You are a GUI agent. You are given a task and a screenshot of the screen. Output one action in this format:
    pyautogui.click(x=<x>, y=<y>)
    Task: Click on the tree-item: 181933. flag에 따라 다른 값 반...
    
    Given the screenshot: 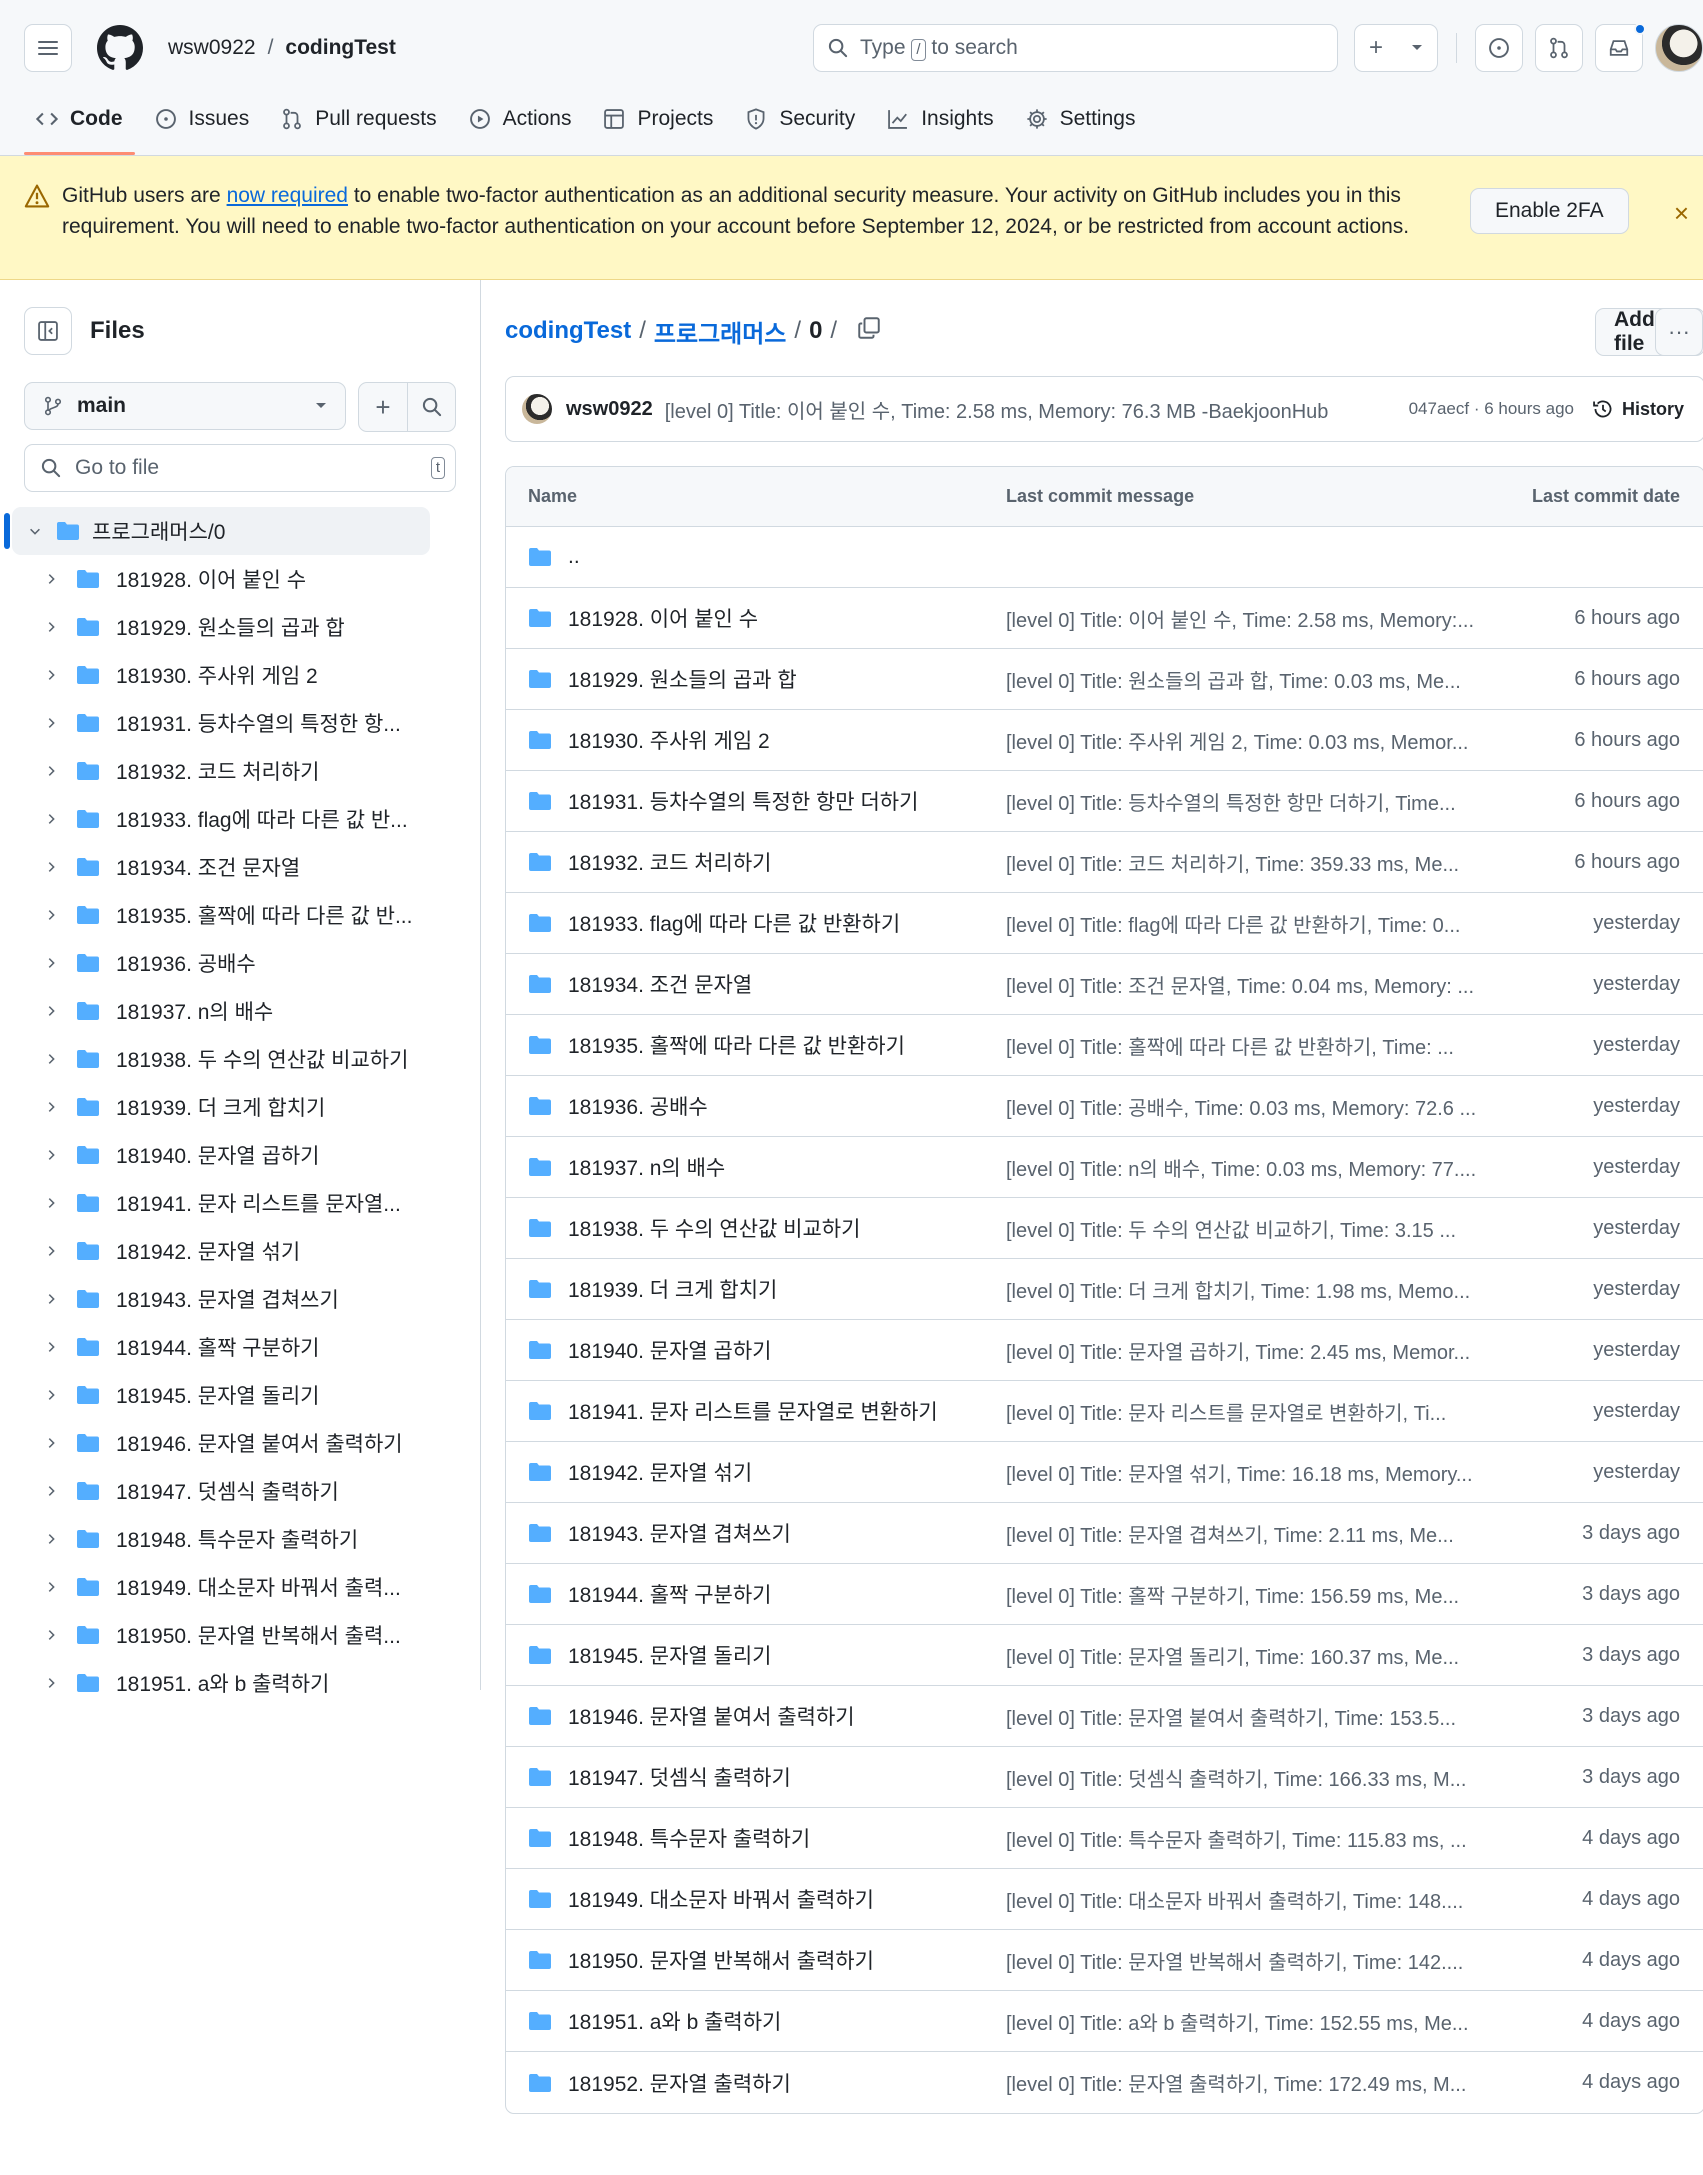 What is the action you would take?
    pyautogui.click(x=234, y=819)
    